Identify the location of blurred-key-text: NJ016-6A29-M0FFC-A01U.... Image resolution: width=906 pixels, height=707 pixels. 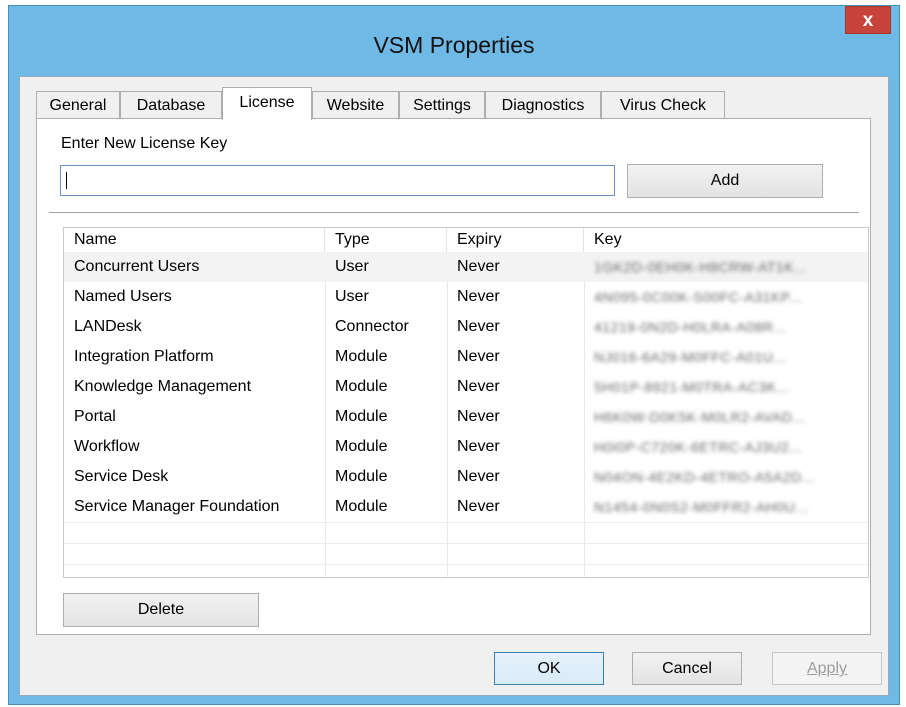
(690, 357).